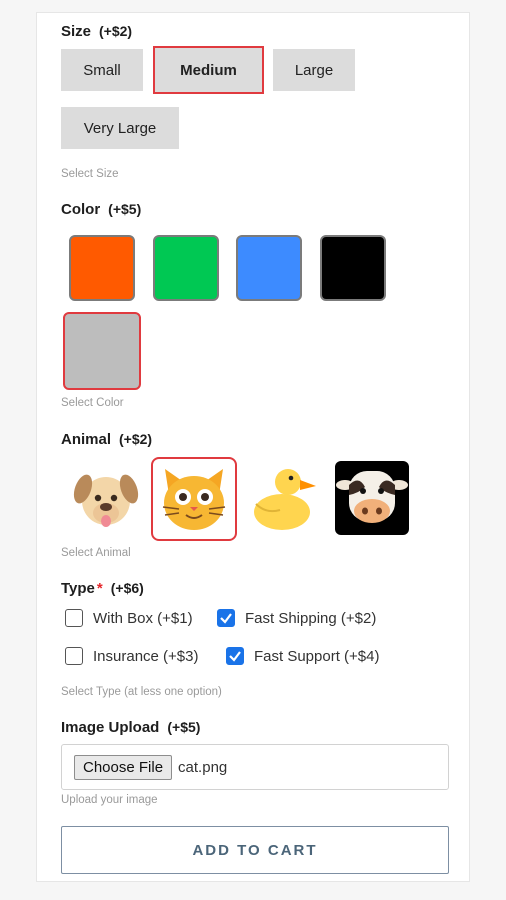 The width and height of the screenshot is (506, 900). What do you see at coordinates (109, 800) in the screenshot?
I see `upload-helper: Upload your image` at bounding box center [109, 800].